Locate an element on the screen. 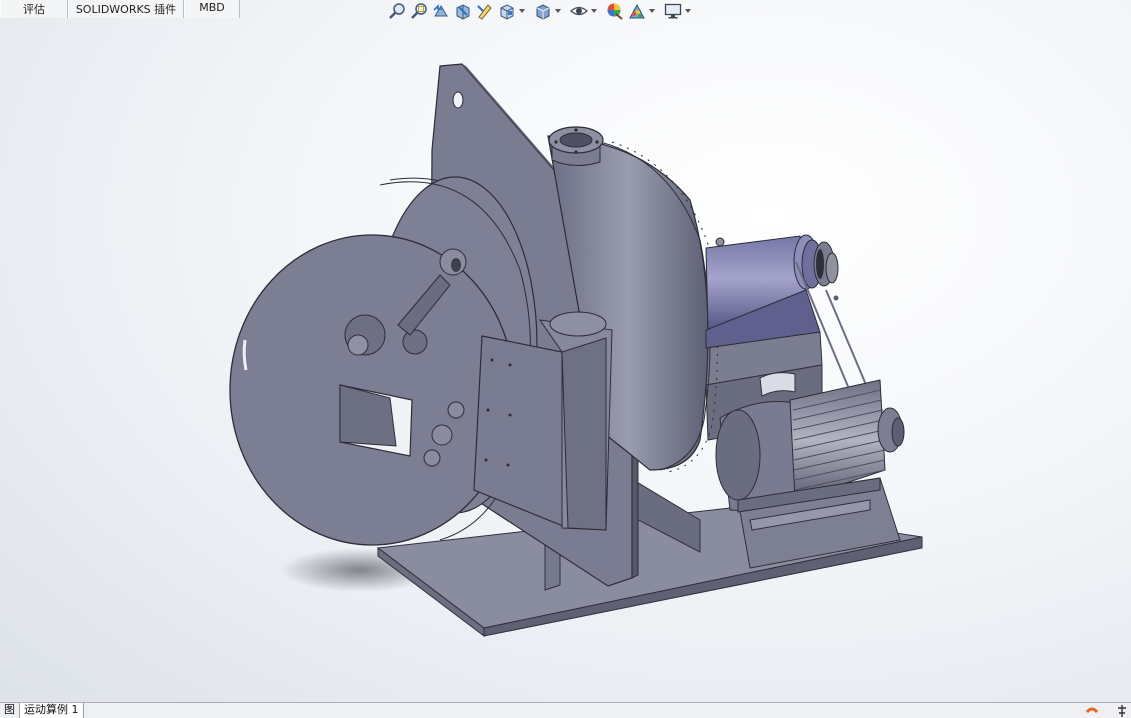 The height and width of the screenshot is (718, 1131). command-manager-tabs: 评估 SOLIDWORKS 插件 MBD is located at coordinates (120, 9).